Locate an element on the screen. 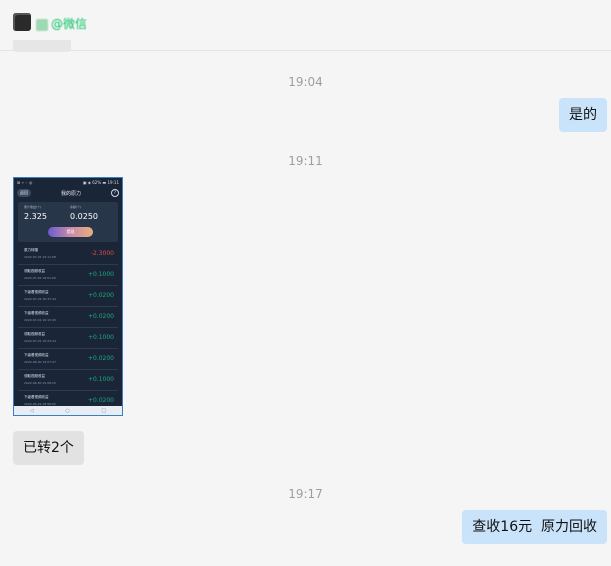  phone-title: 我的原力 is located at coordinates (70, 193).